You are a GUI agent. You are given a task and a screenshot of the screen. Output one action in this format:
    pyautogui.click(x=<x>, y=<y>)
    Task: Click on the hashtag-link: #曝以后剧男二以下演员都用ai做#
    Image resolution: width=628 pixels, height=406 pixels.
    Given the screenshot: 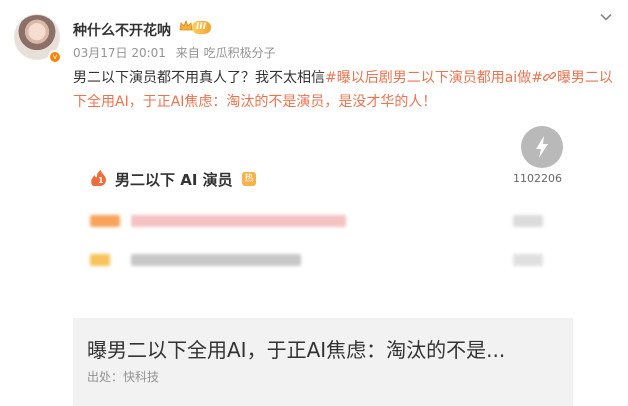 What is the action you would take?
    pyautogui.click(x=434, y=78)
    